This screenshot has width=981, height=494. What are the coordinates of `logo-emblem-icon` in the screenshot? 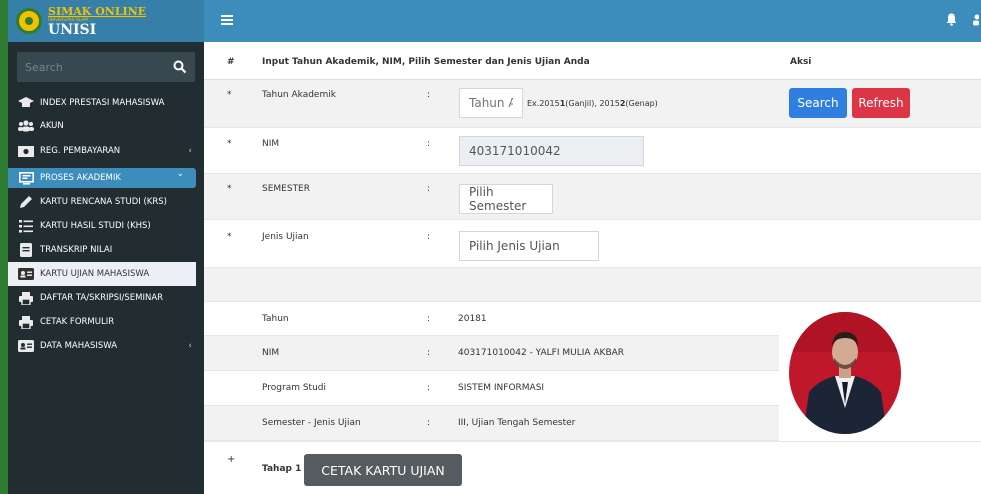 It's located at (29, 21).